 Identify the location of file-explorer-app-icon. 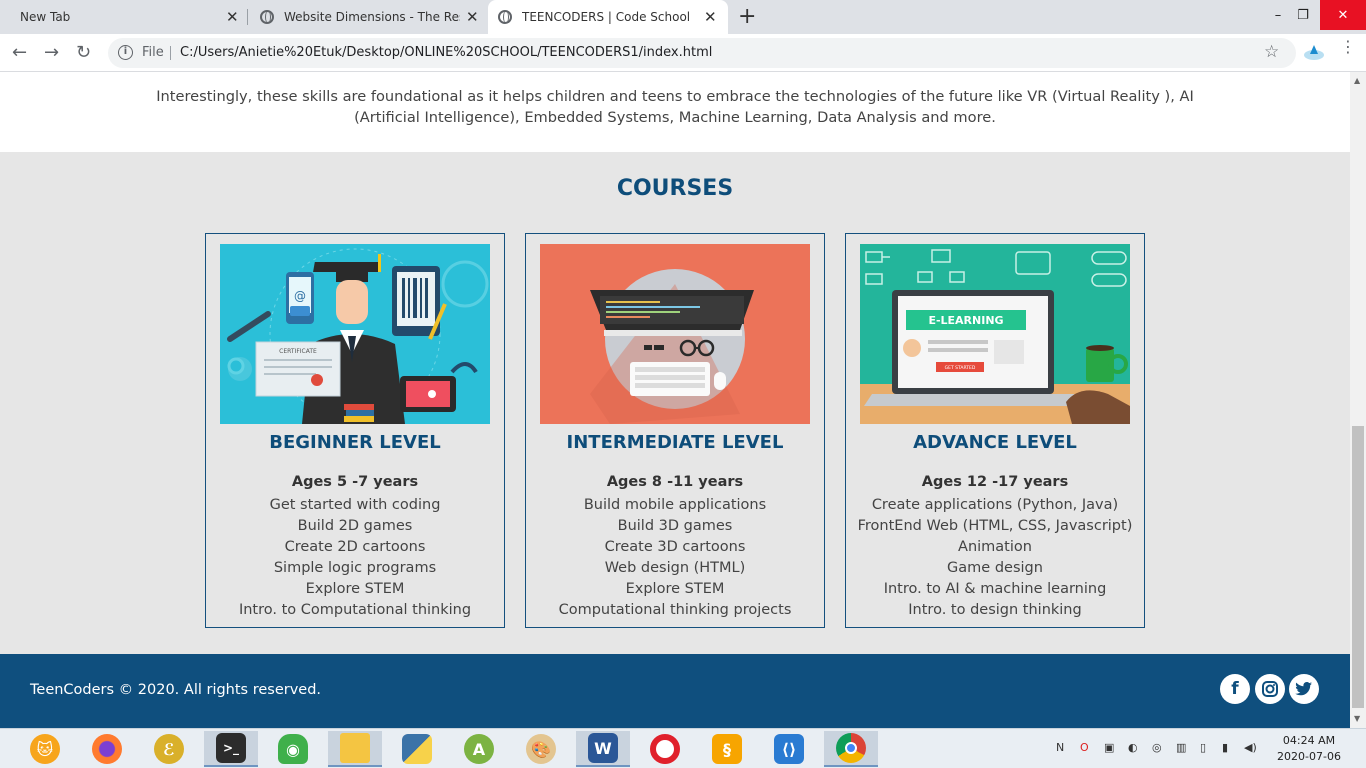
(355, 749).